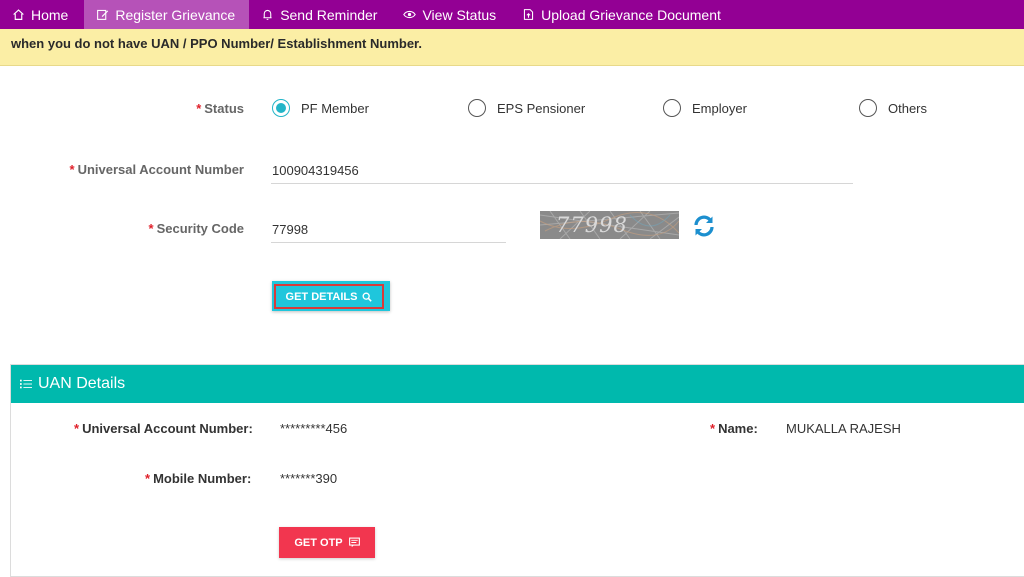 The height and width of the screenshot is (577, 1024). What do you see at coordinates (309, 478) in the screenshot?
I see `detail-mobile-value: *******390` at bounding box center [309, 478].